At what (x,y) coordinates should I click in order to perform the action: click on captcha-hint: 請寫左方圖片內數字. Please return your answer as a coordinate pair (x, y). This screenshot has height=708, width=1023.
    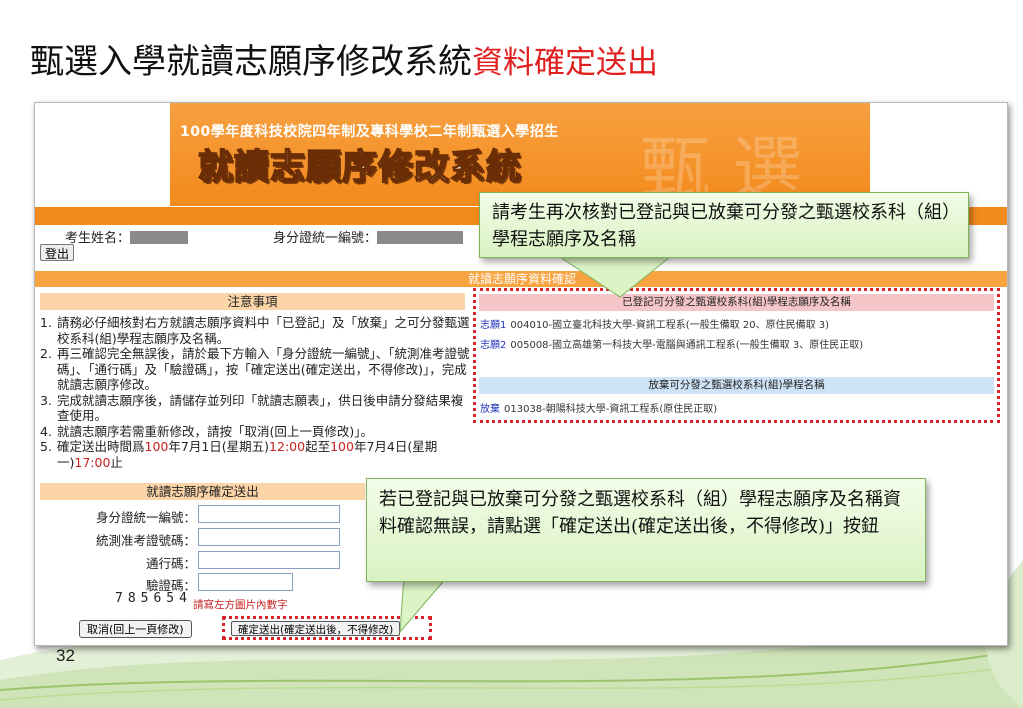
    Looking at the image, I should click on (240, 605).